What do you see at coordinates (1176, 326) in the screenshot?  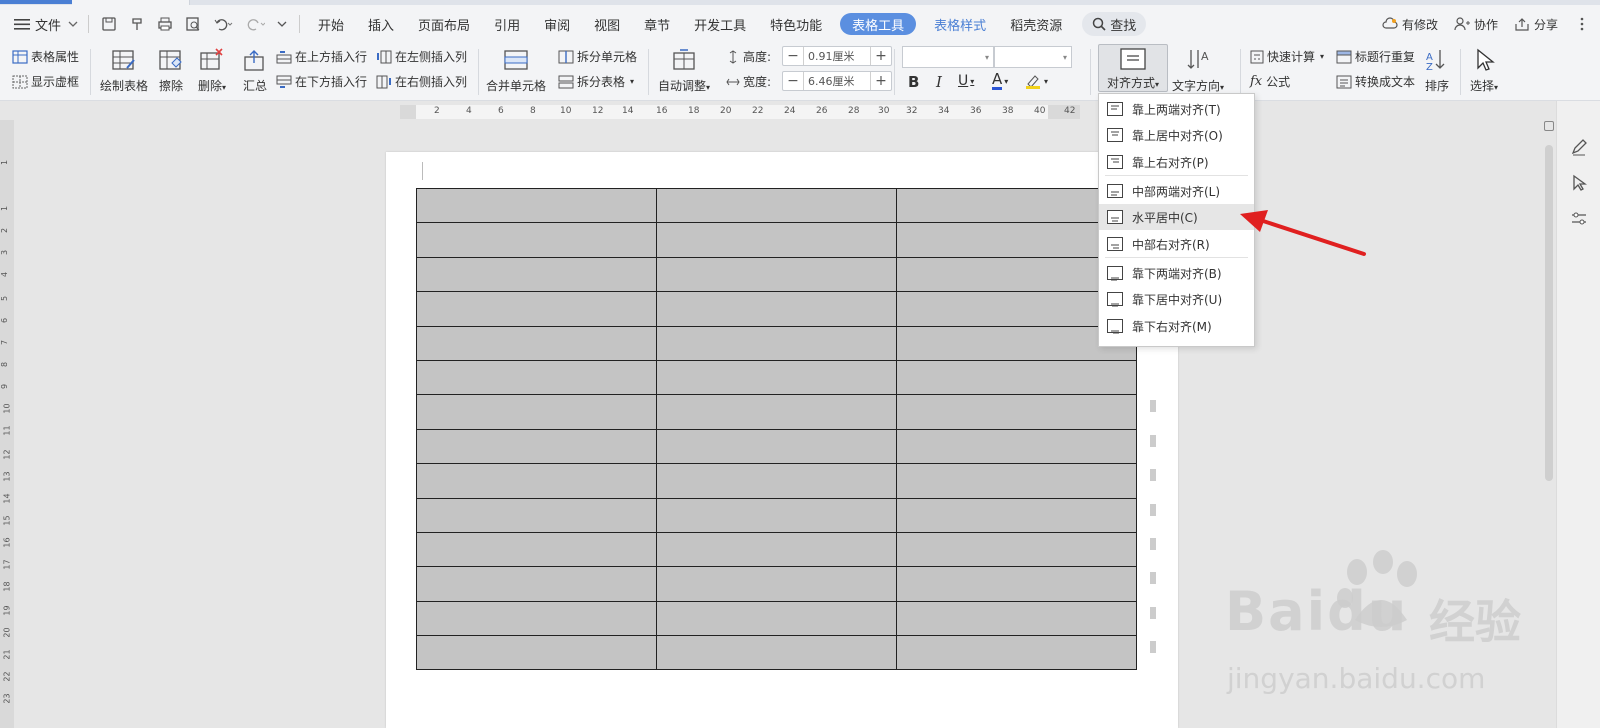 I see `align-menu-item: 靠下右对齐(M)` at bounding box center [1176, 326].